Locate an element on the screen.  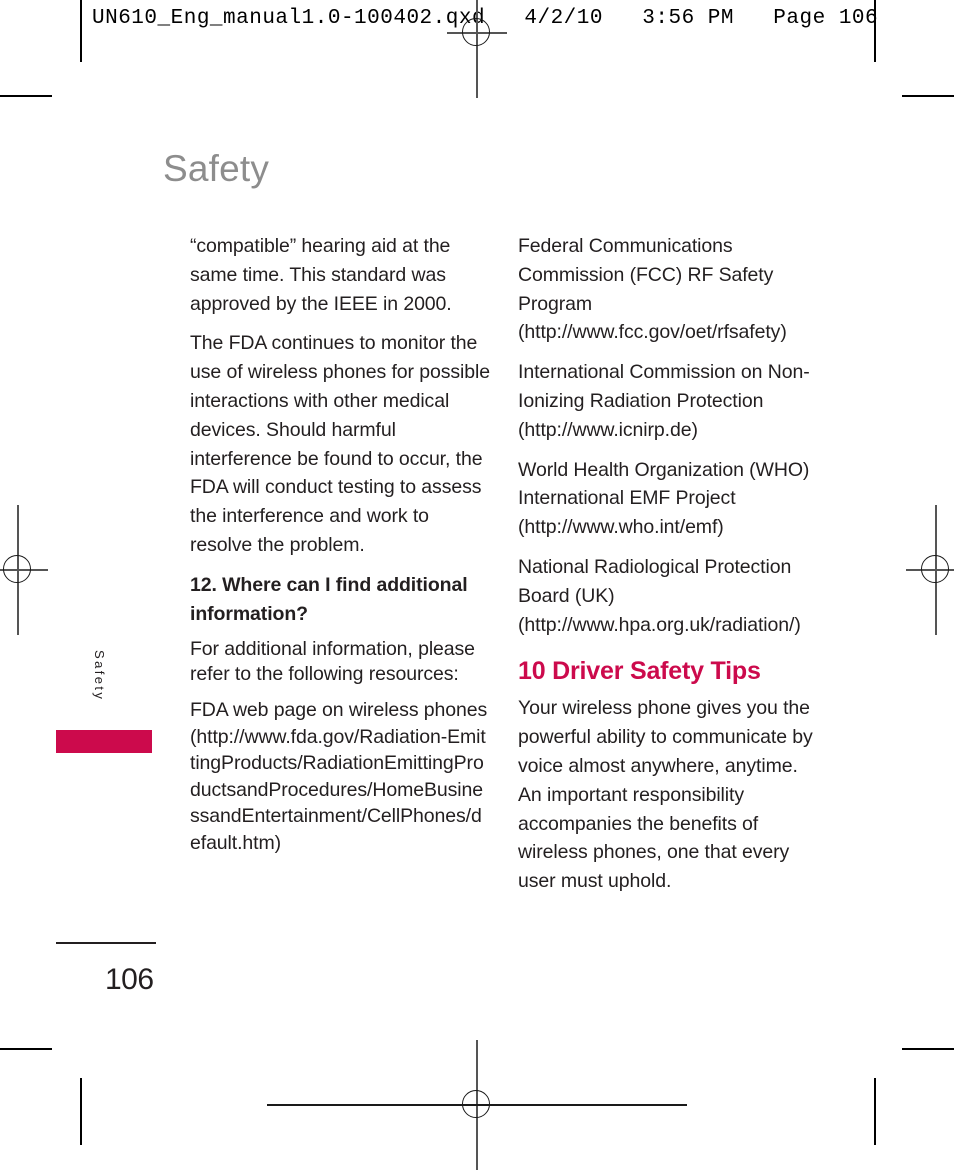
crop-mark-top-left-vertical is located at coordinates (81, 31).